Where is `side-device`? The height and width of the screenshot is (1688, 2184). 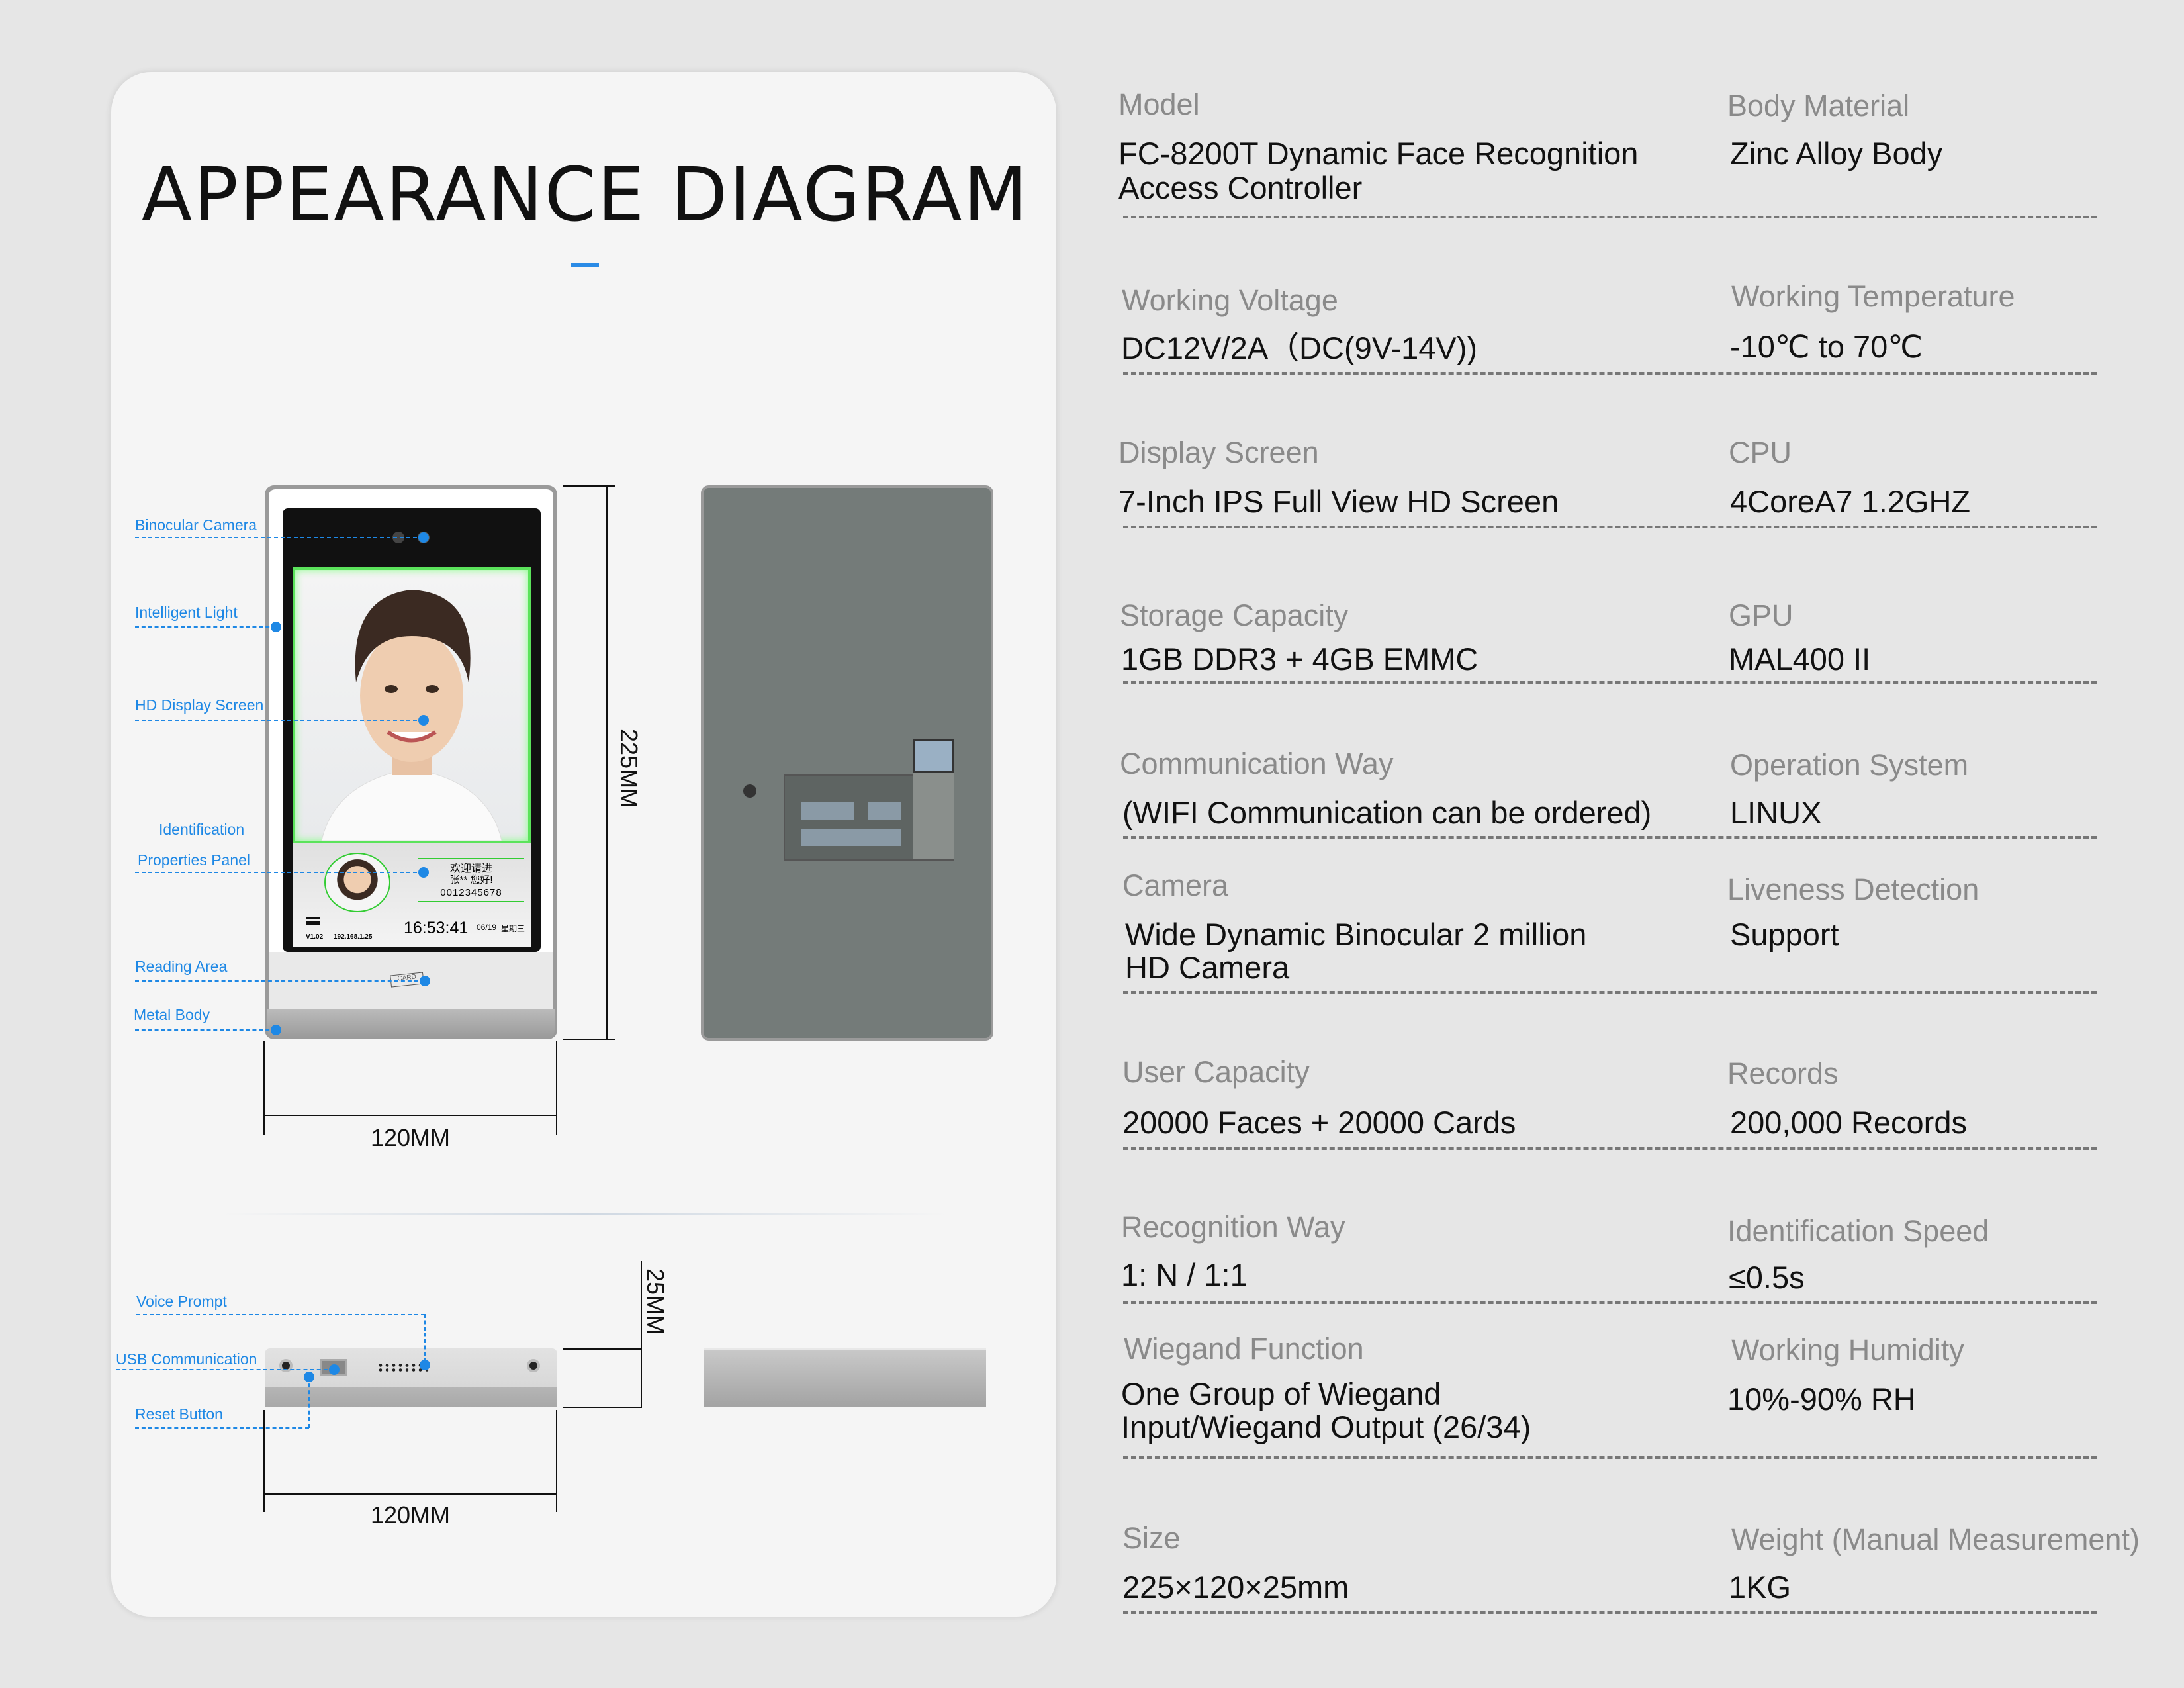
side-device is located at coordinates (845, 1377).